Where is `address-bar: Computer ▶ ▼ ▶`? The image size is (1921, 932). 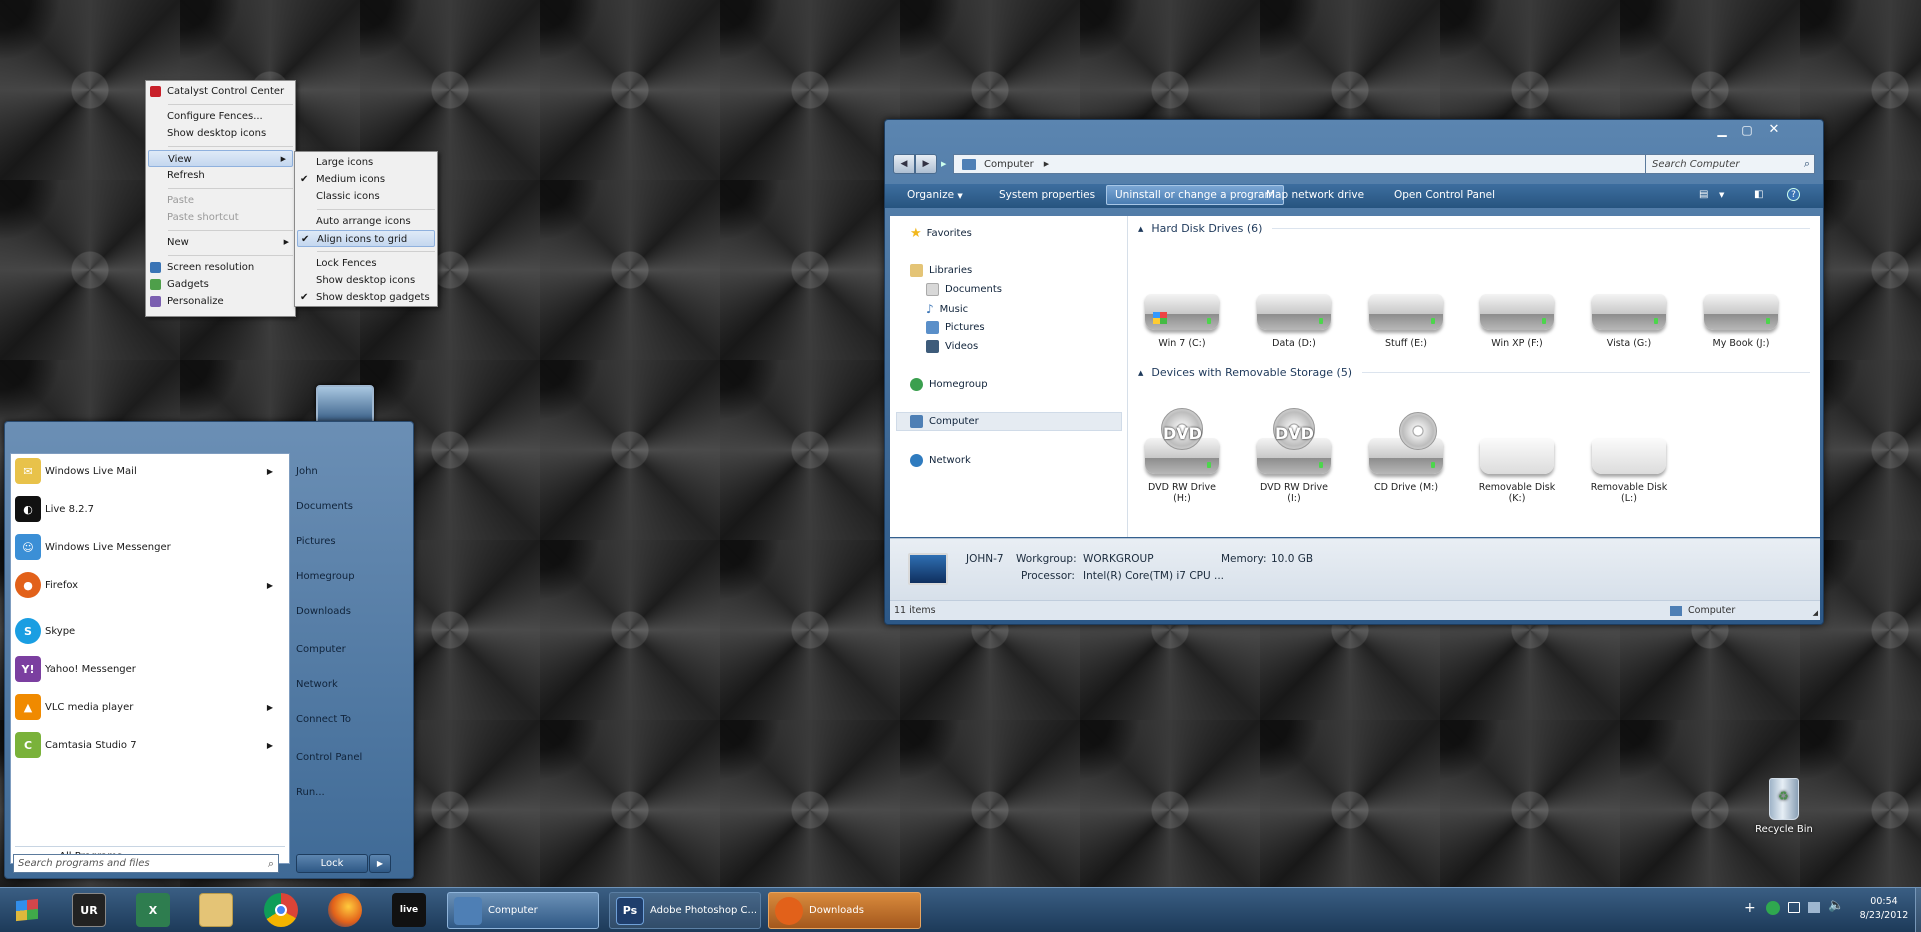
address-bar: Computer ▶ ▼ ▶ is located at coordinates (1327, 164).